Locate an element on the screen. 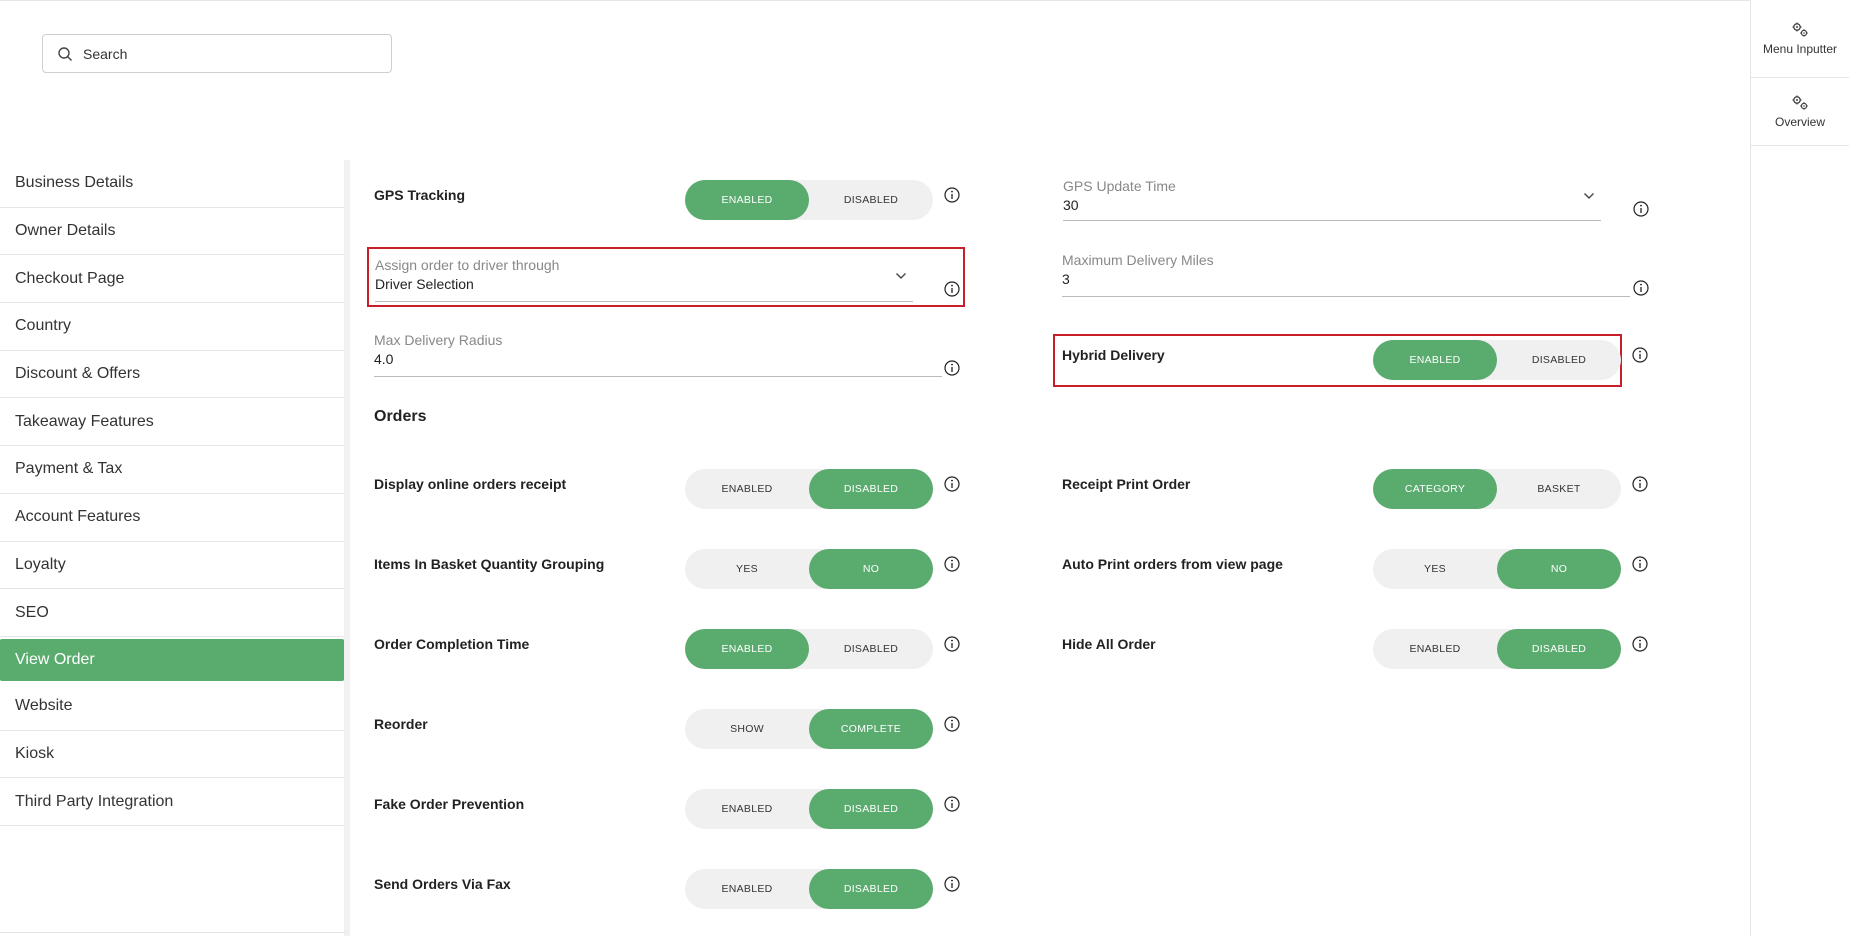 The width and height of the screenshot is (1849, 936). rail-label: Menu Inputter is located at coordinates (1800, 48).